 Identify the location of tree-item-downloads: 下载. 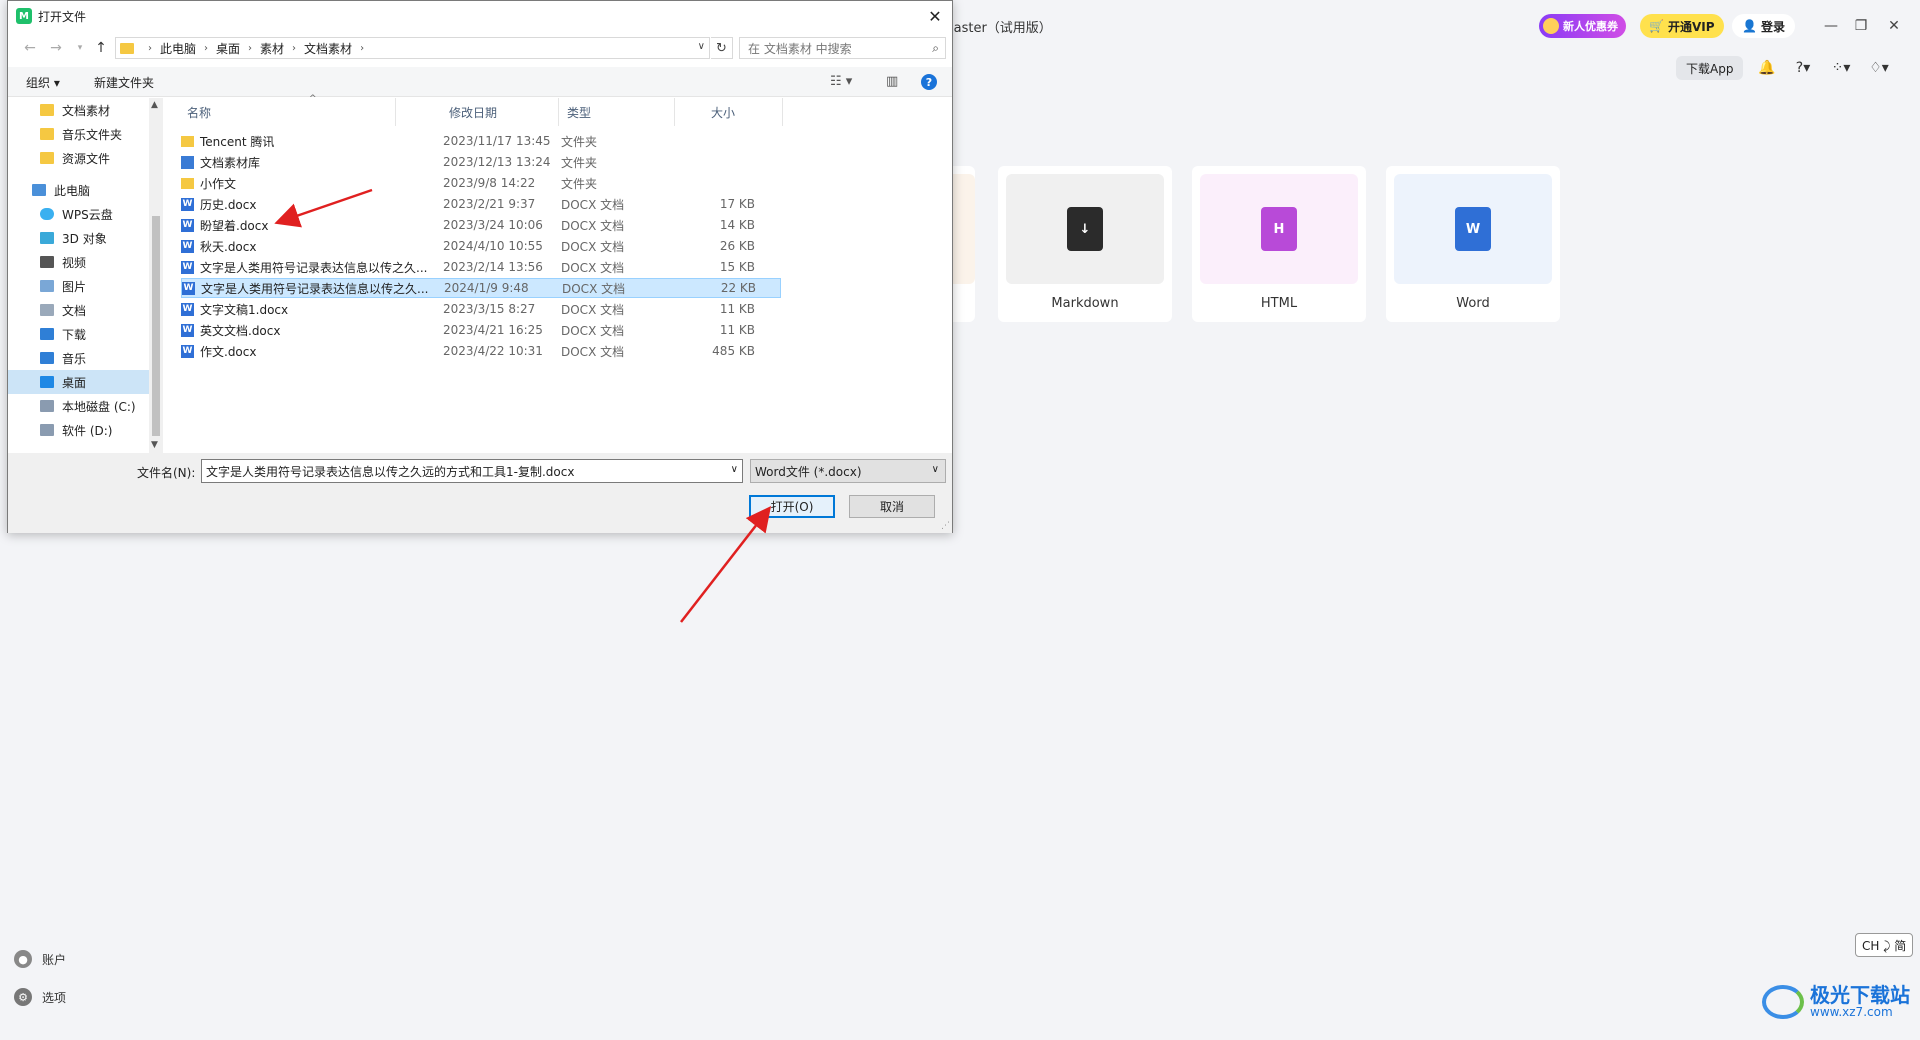
(82, 334).